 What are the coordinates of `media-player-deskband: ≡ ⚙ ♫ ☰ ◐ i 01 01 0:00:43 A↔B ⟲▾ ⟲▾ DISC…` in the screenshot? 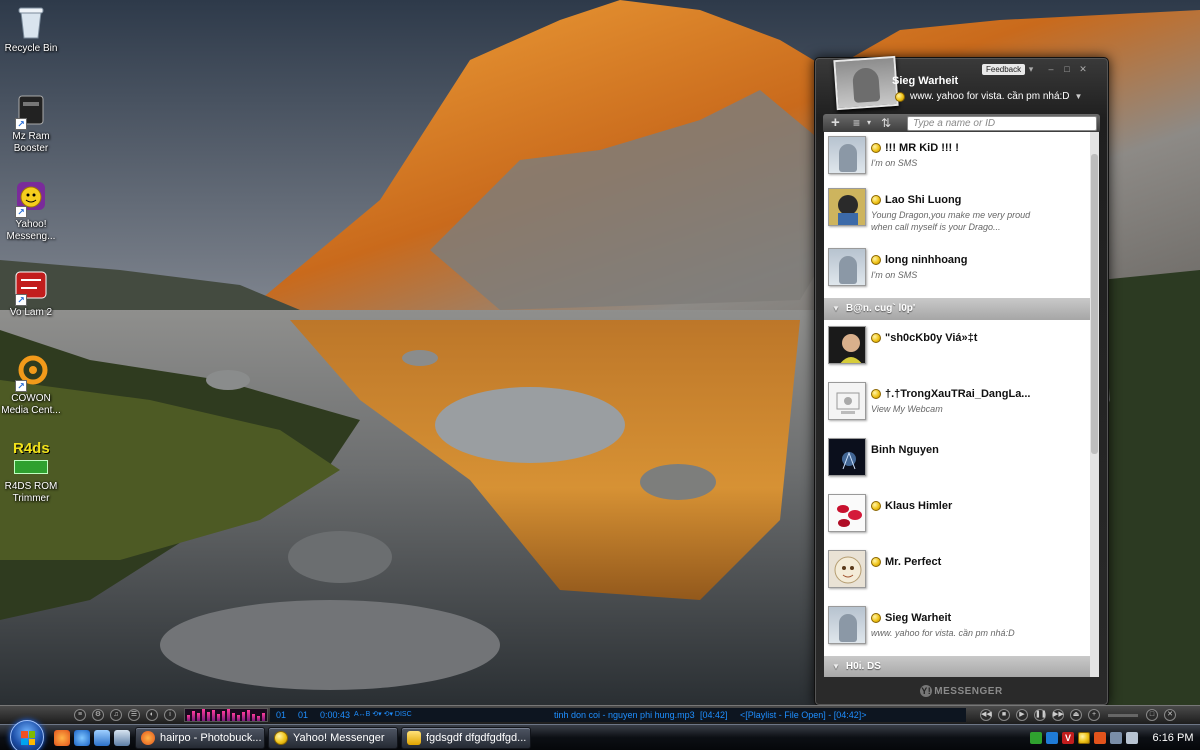 It's located at (600, 714).